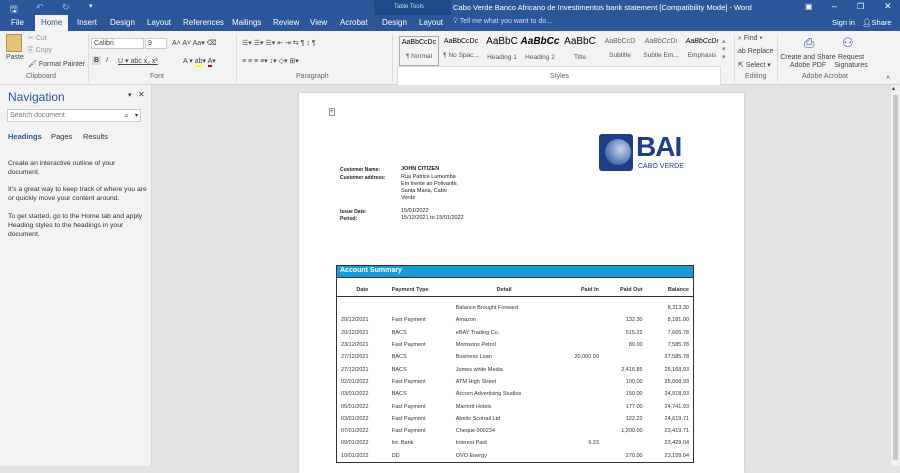 This screenshot has width=900, height=473. What do you see at coordinates (408, 345) in the screenshot?
I see `table-cell: Fast Payment` at bounding box center [408, 345].